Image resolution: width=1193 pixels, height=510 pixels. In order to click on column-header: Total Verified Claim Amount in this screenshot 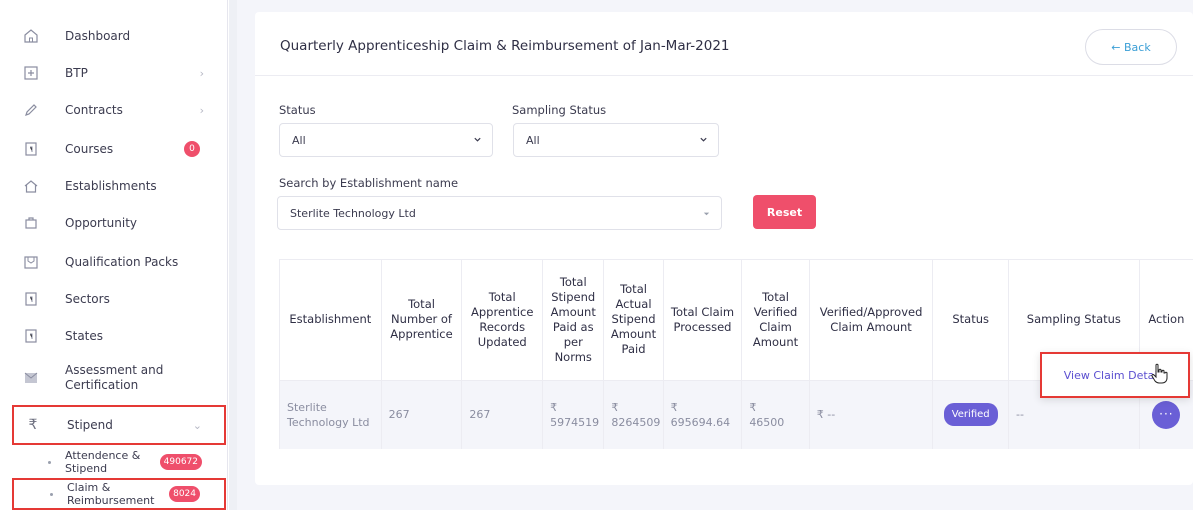, I will do `click(775, 320)`.